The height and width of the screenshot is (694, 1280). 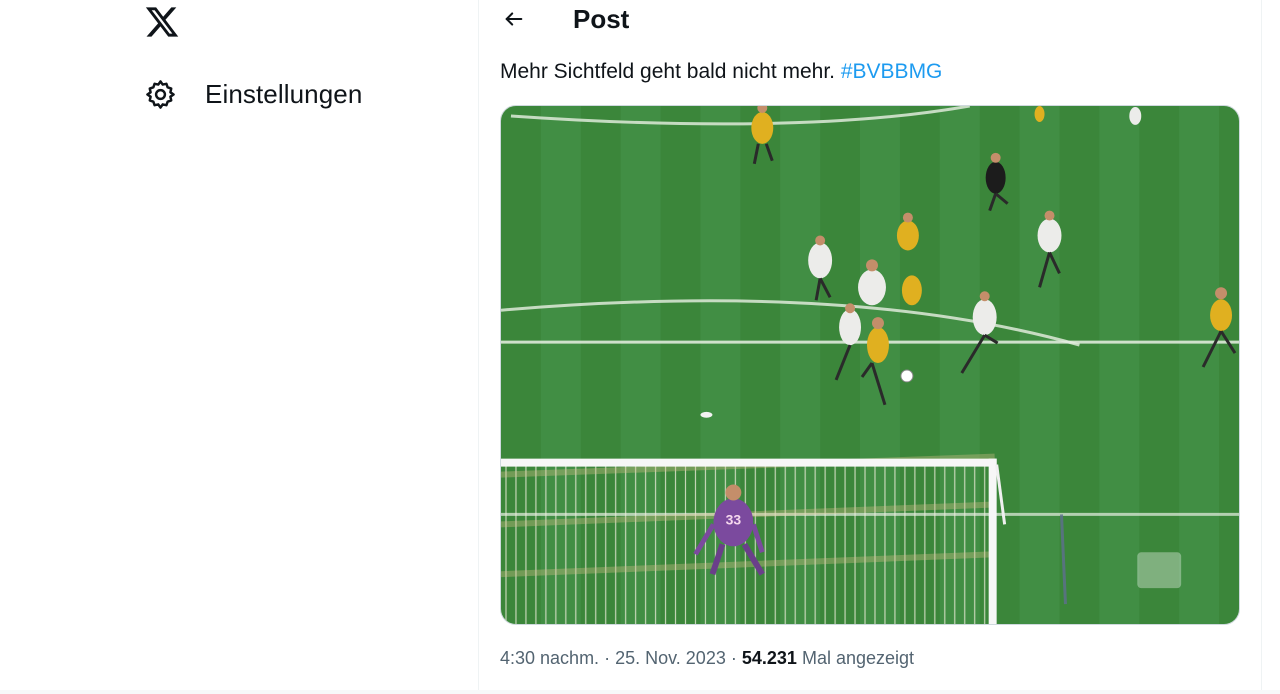 I want to click on back-button, so click(x=514, y=19).